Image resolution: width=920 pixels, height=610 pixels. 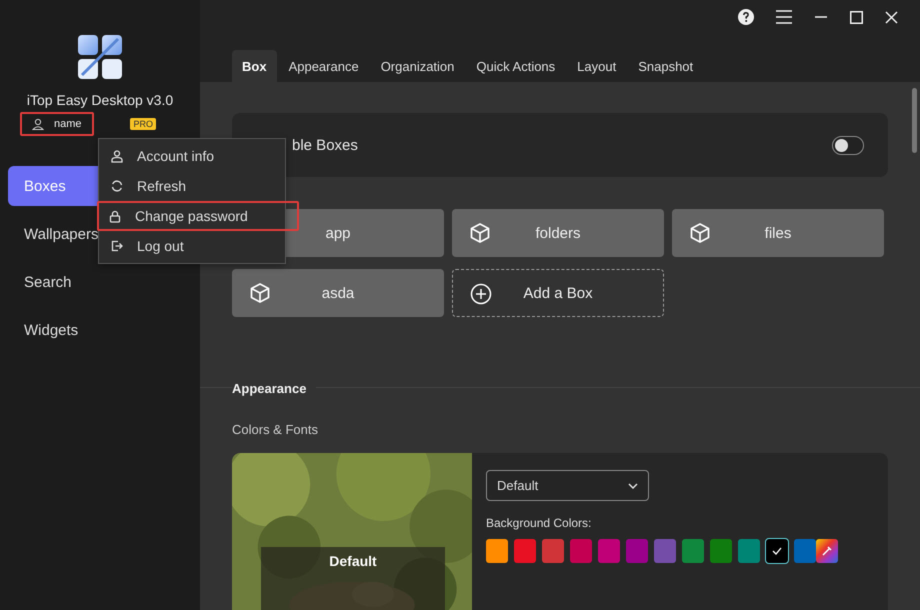 I want to click on colors-label: Background Colors:, so click(x=539, y=523).